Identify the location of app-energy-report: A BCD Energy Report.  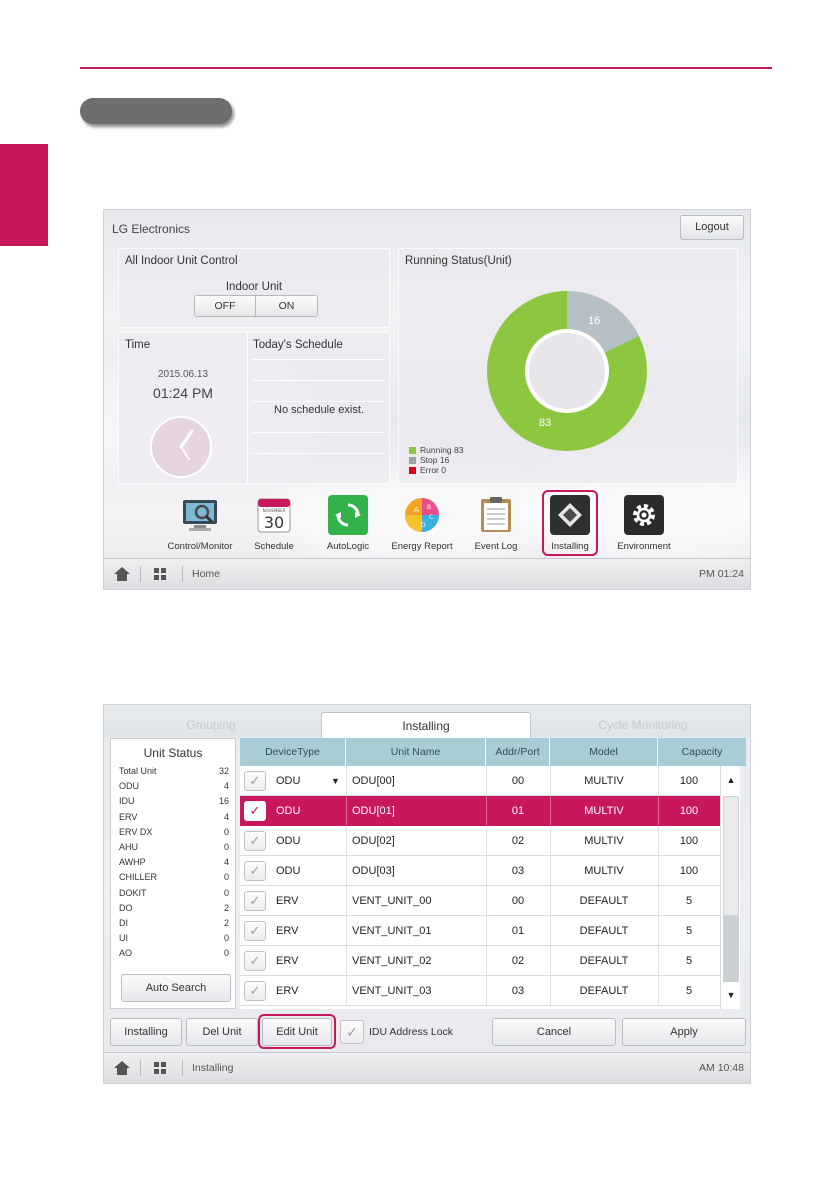
(422, 522).